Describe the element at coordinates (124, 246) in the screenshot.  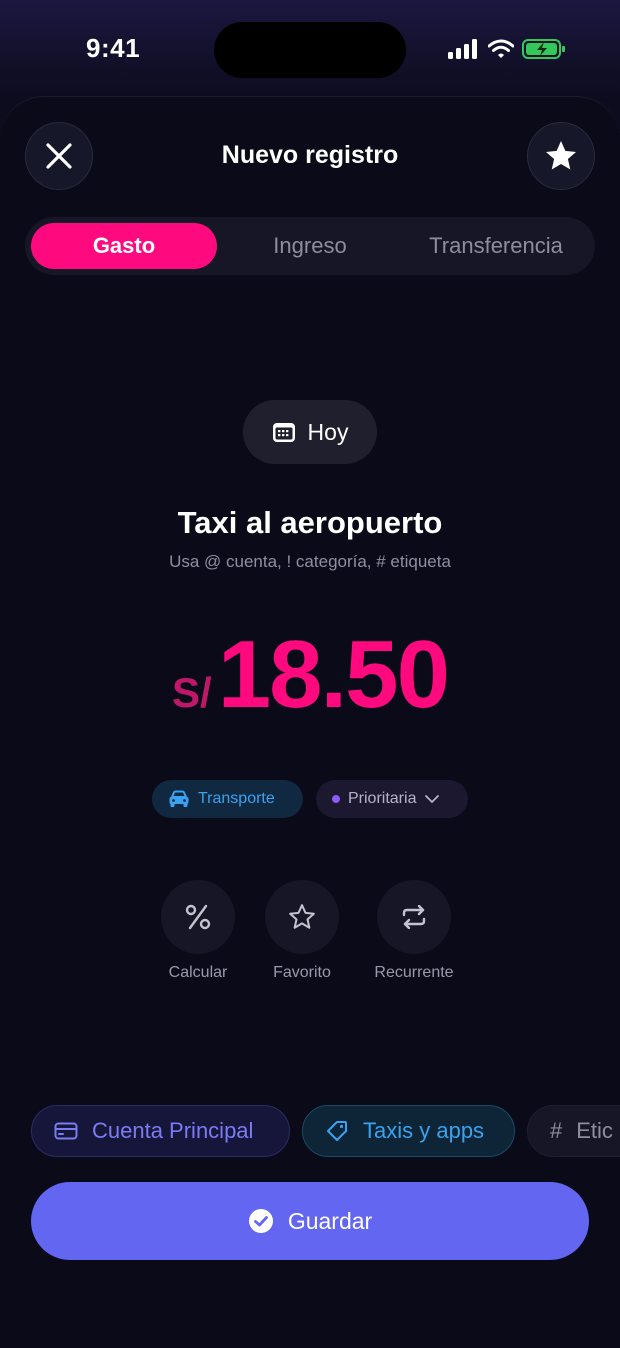
I see `tab-gasto: Gasto` at that location.